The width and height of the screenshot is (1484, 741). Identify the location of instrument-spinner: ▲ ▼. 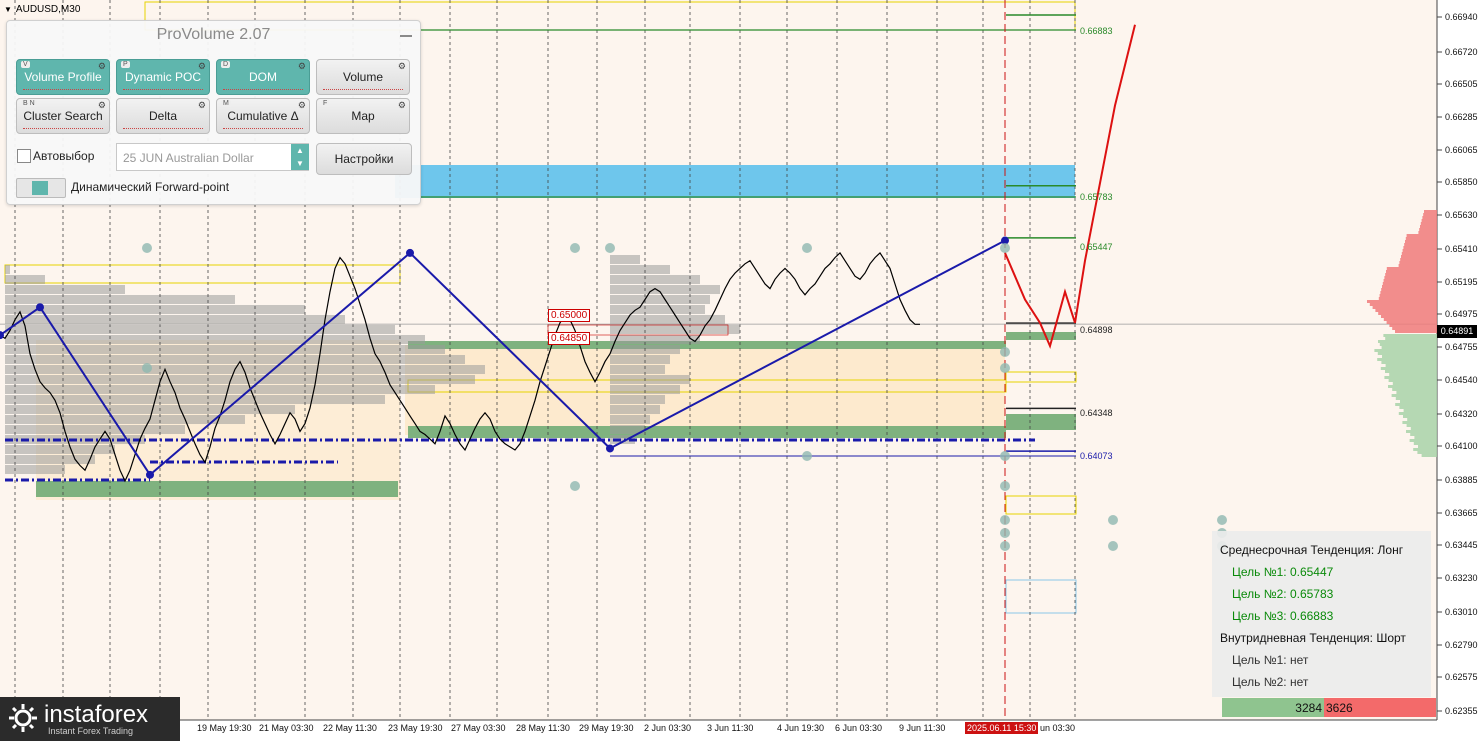
(300, 157).